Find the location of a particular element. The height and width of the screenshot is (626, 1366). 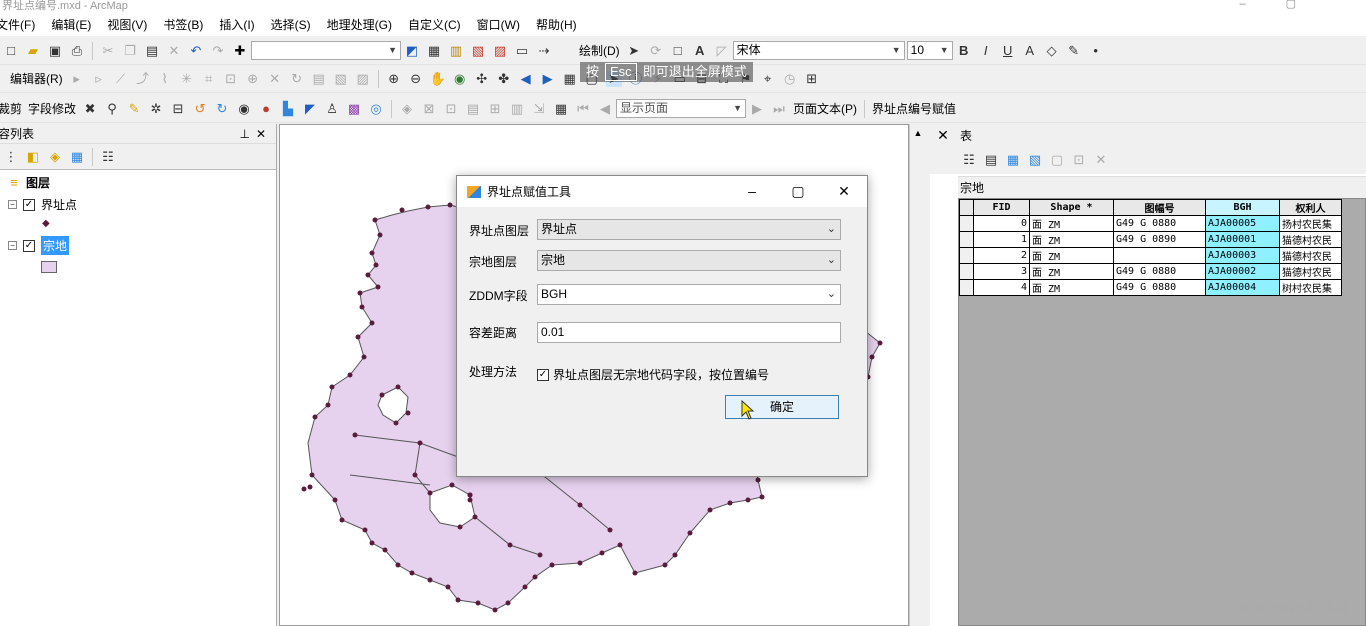

next-page-icon: ▶ is located at coordinates (757, 109).